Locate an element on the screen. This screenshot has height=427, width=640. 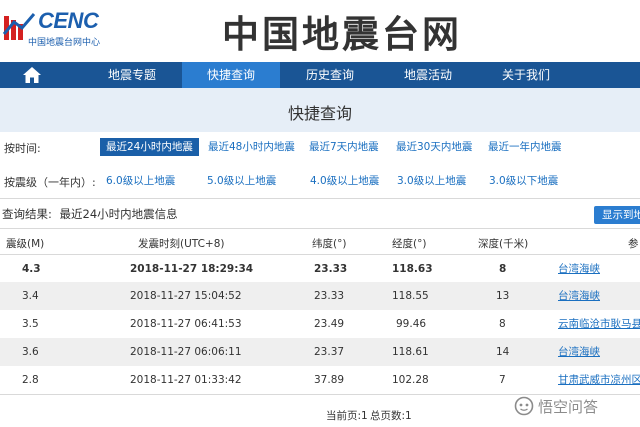
logo-text: CENC is located at coordinates (68, 20).